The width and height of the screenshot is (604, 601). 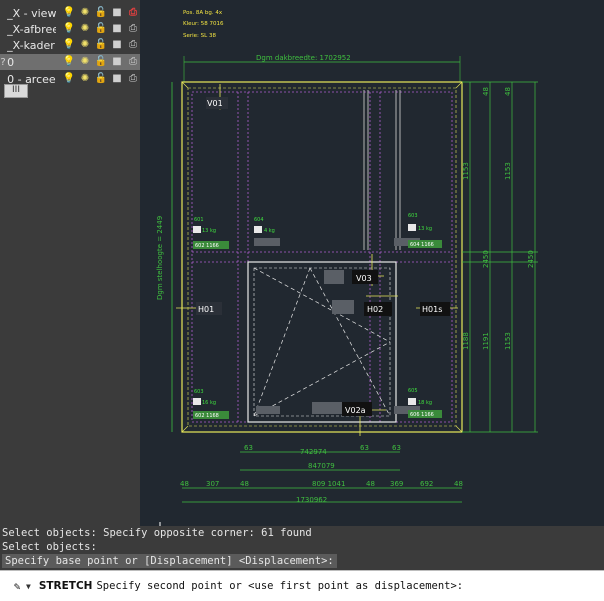 What do you see at coordinates (269, 231) in the screenshot?
I see `panel-tag: 4 kg` at bounding box center [269, 231].